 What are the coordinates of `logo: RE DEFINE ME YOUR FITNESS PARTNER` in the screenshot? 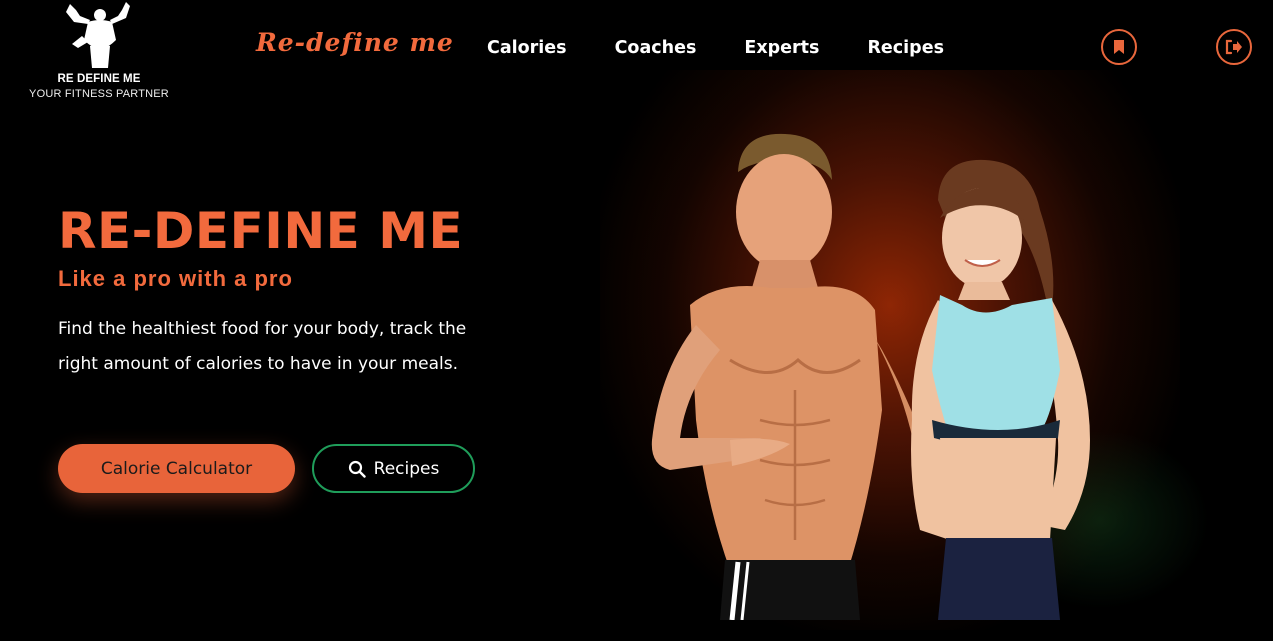 It's located at (99, 52).